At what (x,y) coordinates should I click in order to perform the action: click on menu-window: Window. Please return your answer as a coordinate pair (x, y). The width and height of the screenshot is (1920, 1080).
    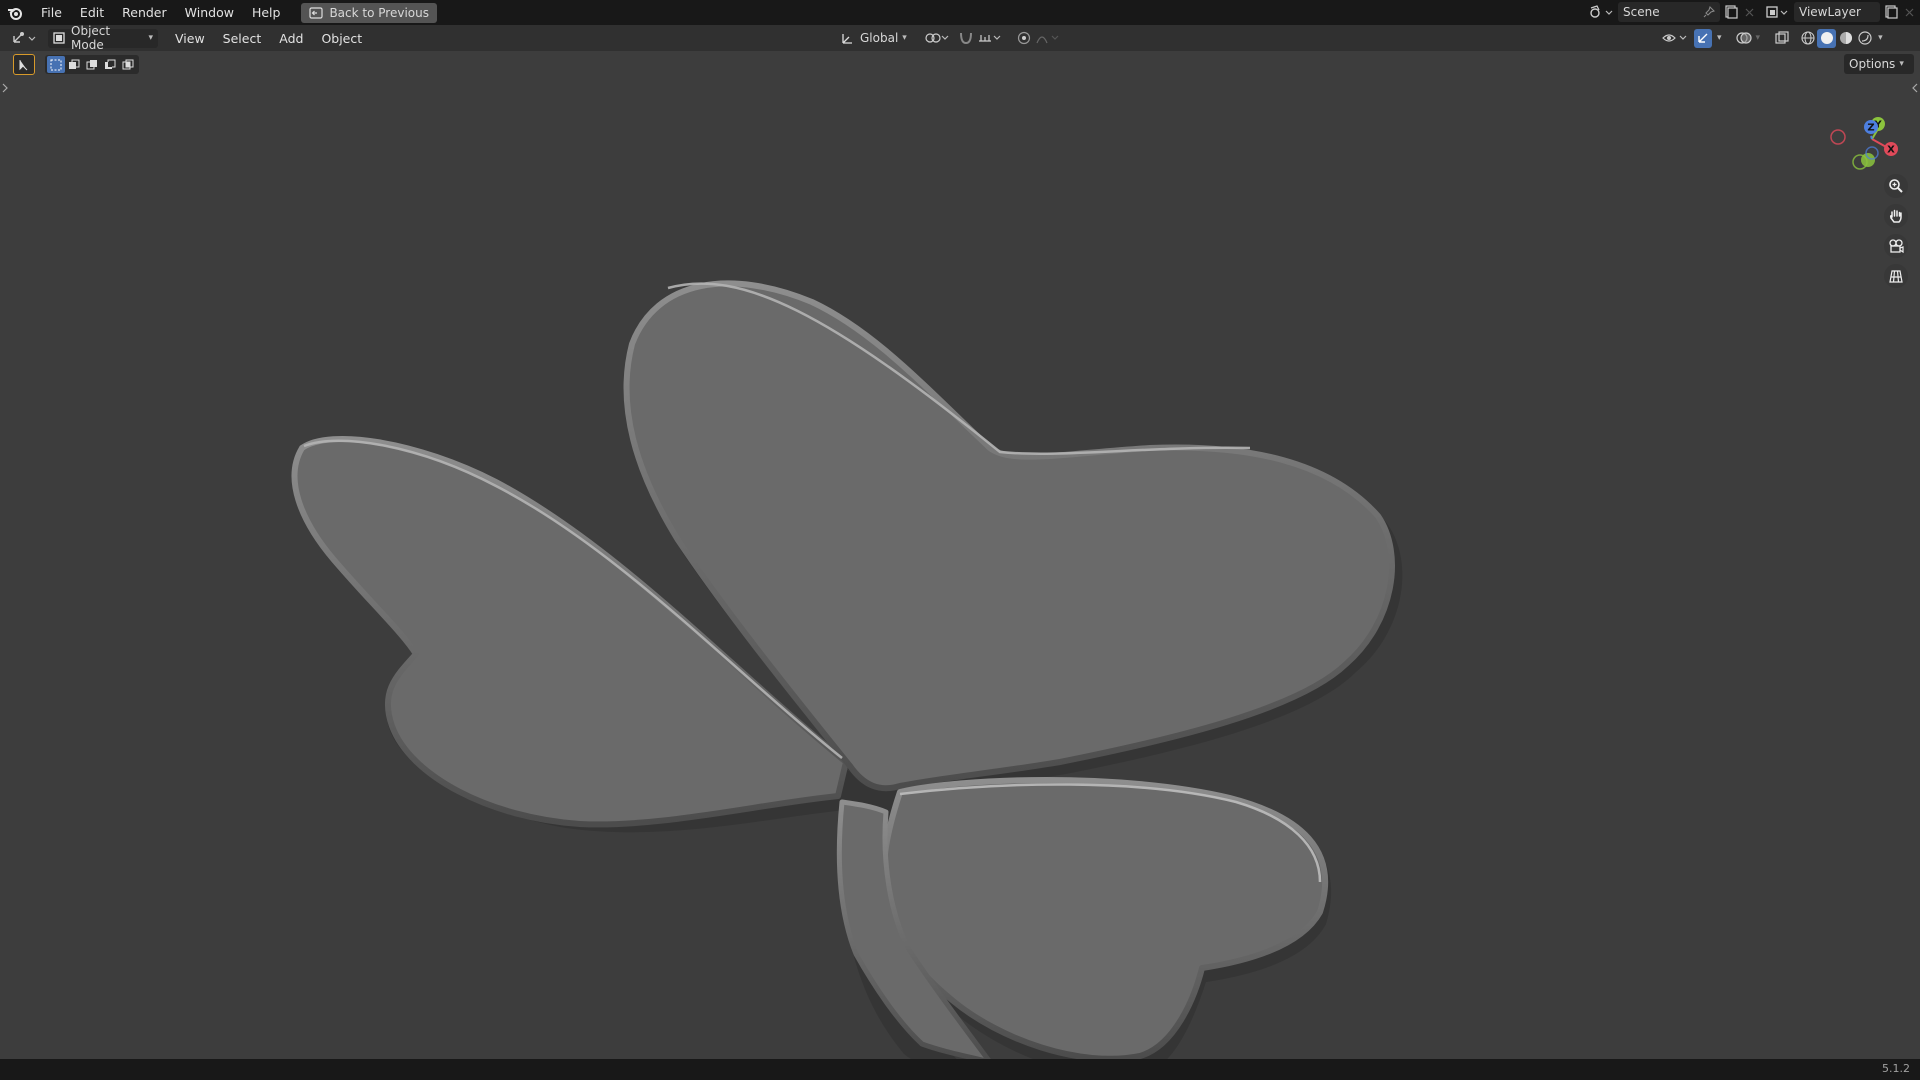
    Looking at the image, I should click on (209, 12).